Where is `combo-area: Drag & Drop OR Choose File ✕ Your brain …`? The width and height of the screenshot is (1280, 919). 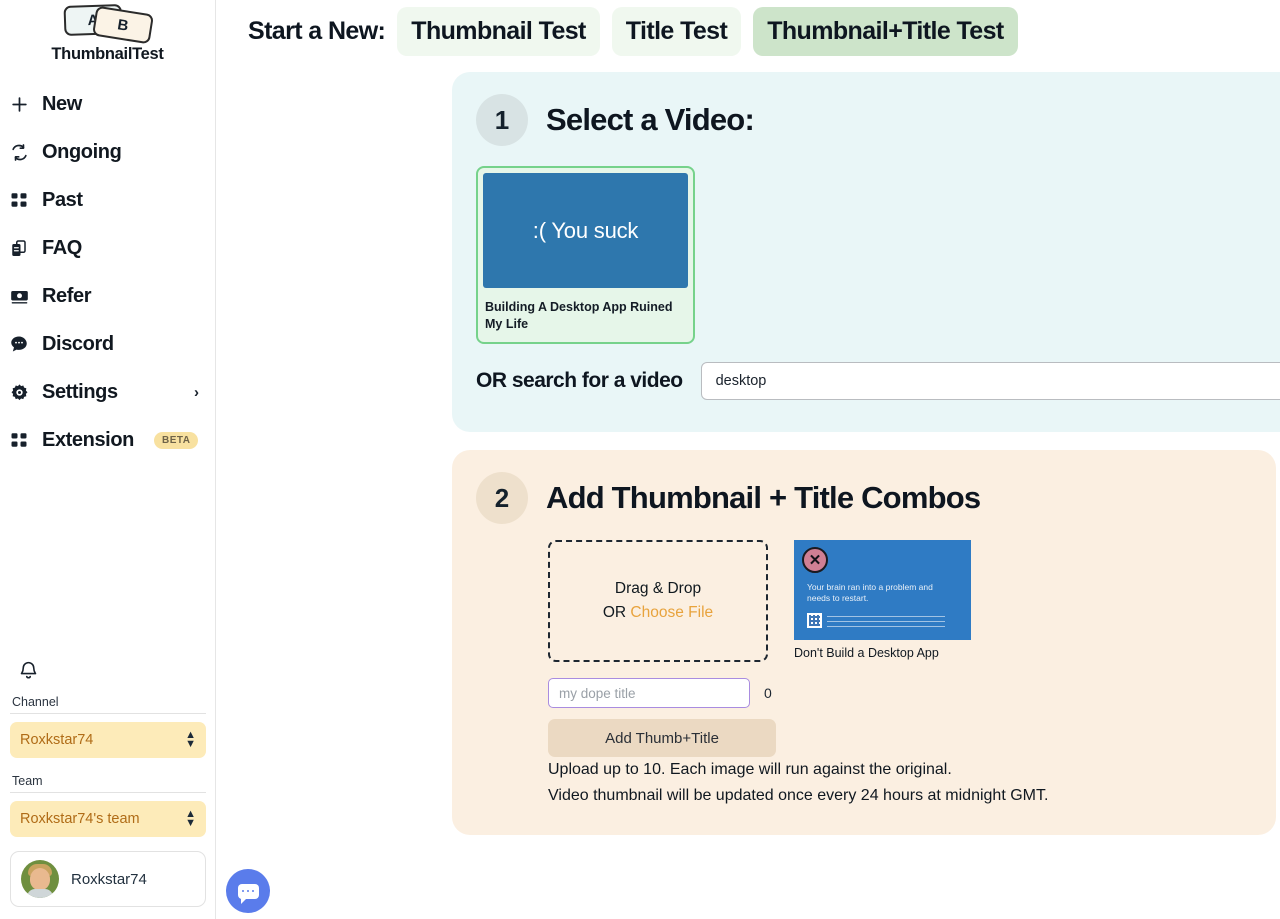 combo-area: Drag & Drop OR Choose File ✕ Your brain … is located at coordinates (864, 601).